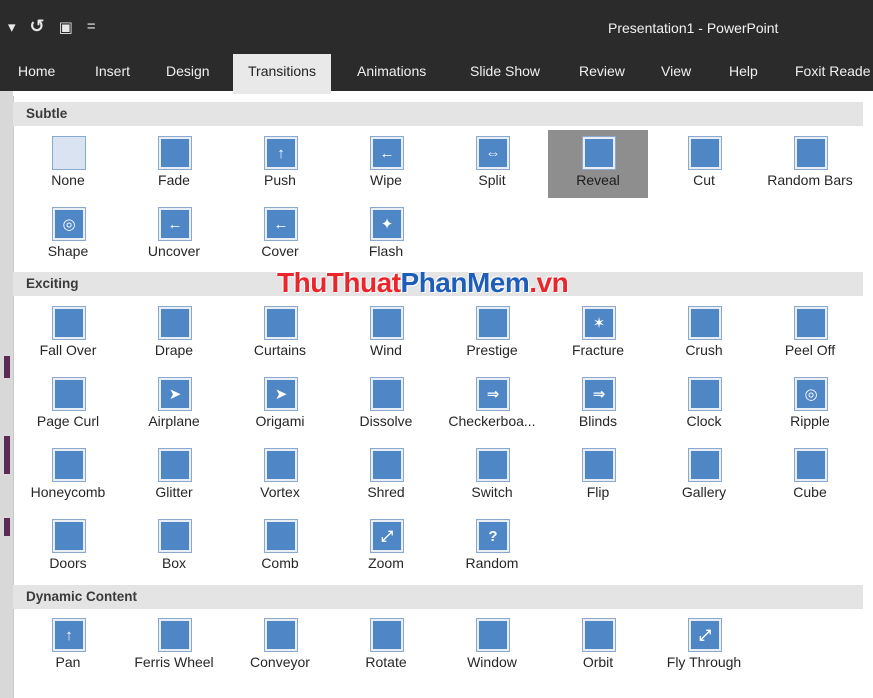  I want to click on undo-icon: ↺, so click(37, 26).